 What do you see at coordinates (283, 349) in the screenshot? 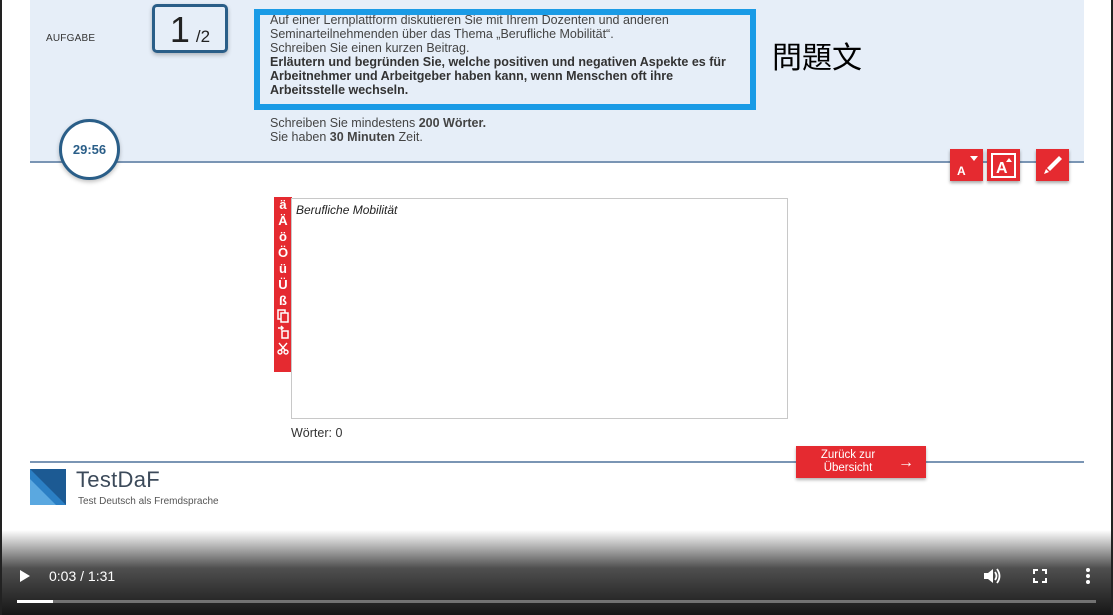
I see `cut-icon` at bounding box center [283, 349].